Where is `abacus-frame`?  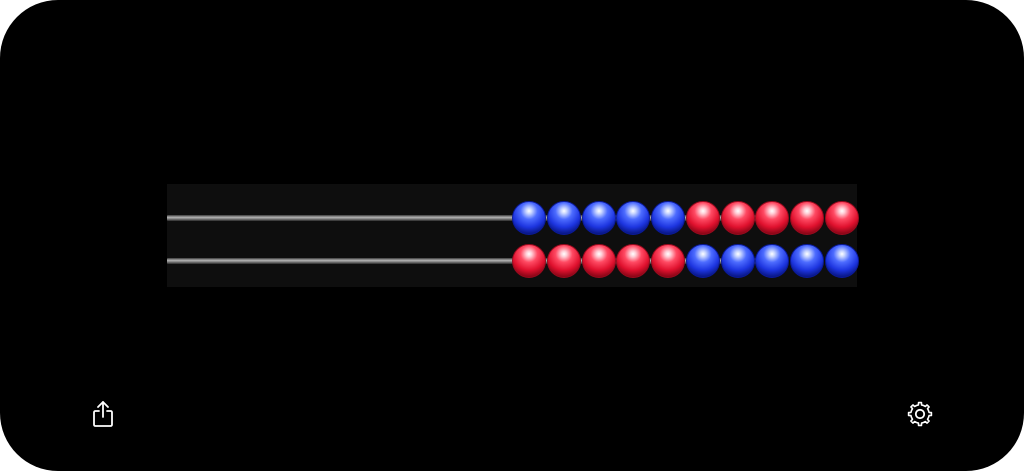
abacus-frame is located at coordinates (513, 235).